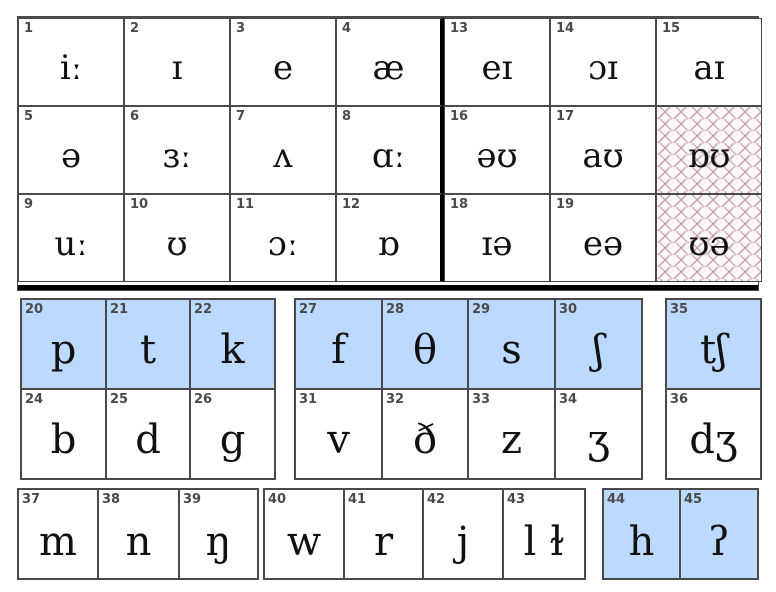 The height and width of the screenshot is (592, 776). What do you see at coordinates (568, 309) in the screenshot?
I see `sound-number: 30` at bounding box center [568, 309].